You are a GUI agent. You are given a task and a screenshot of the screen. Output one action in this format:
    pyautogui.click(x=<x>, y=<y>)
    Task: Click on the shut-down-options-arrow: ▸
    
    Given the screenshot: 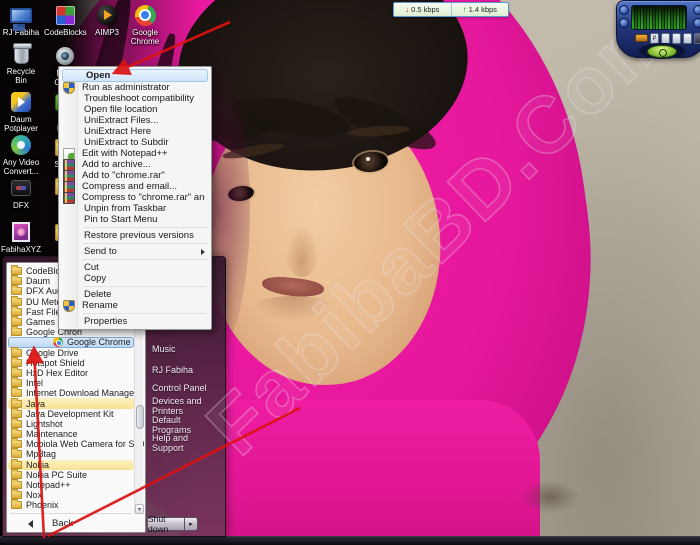 What is the action you would take?
    pyautogui.click(x=191, y=524)
    